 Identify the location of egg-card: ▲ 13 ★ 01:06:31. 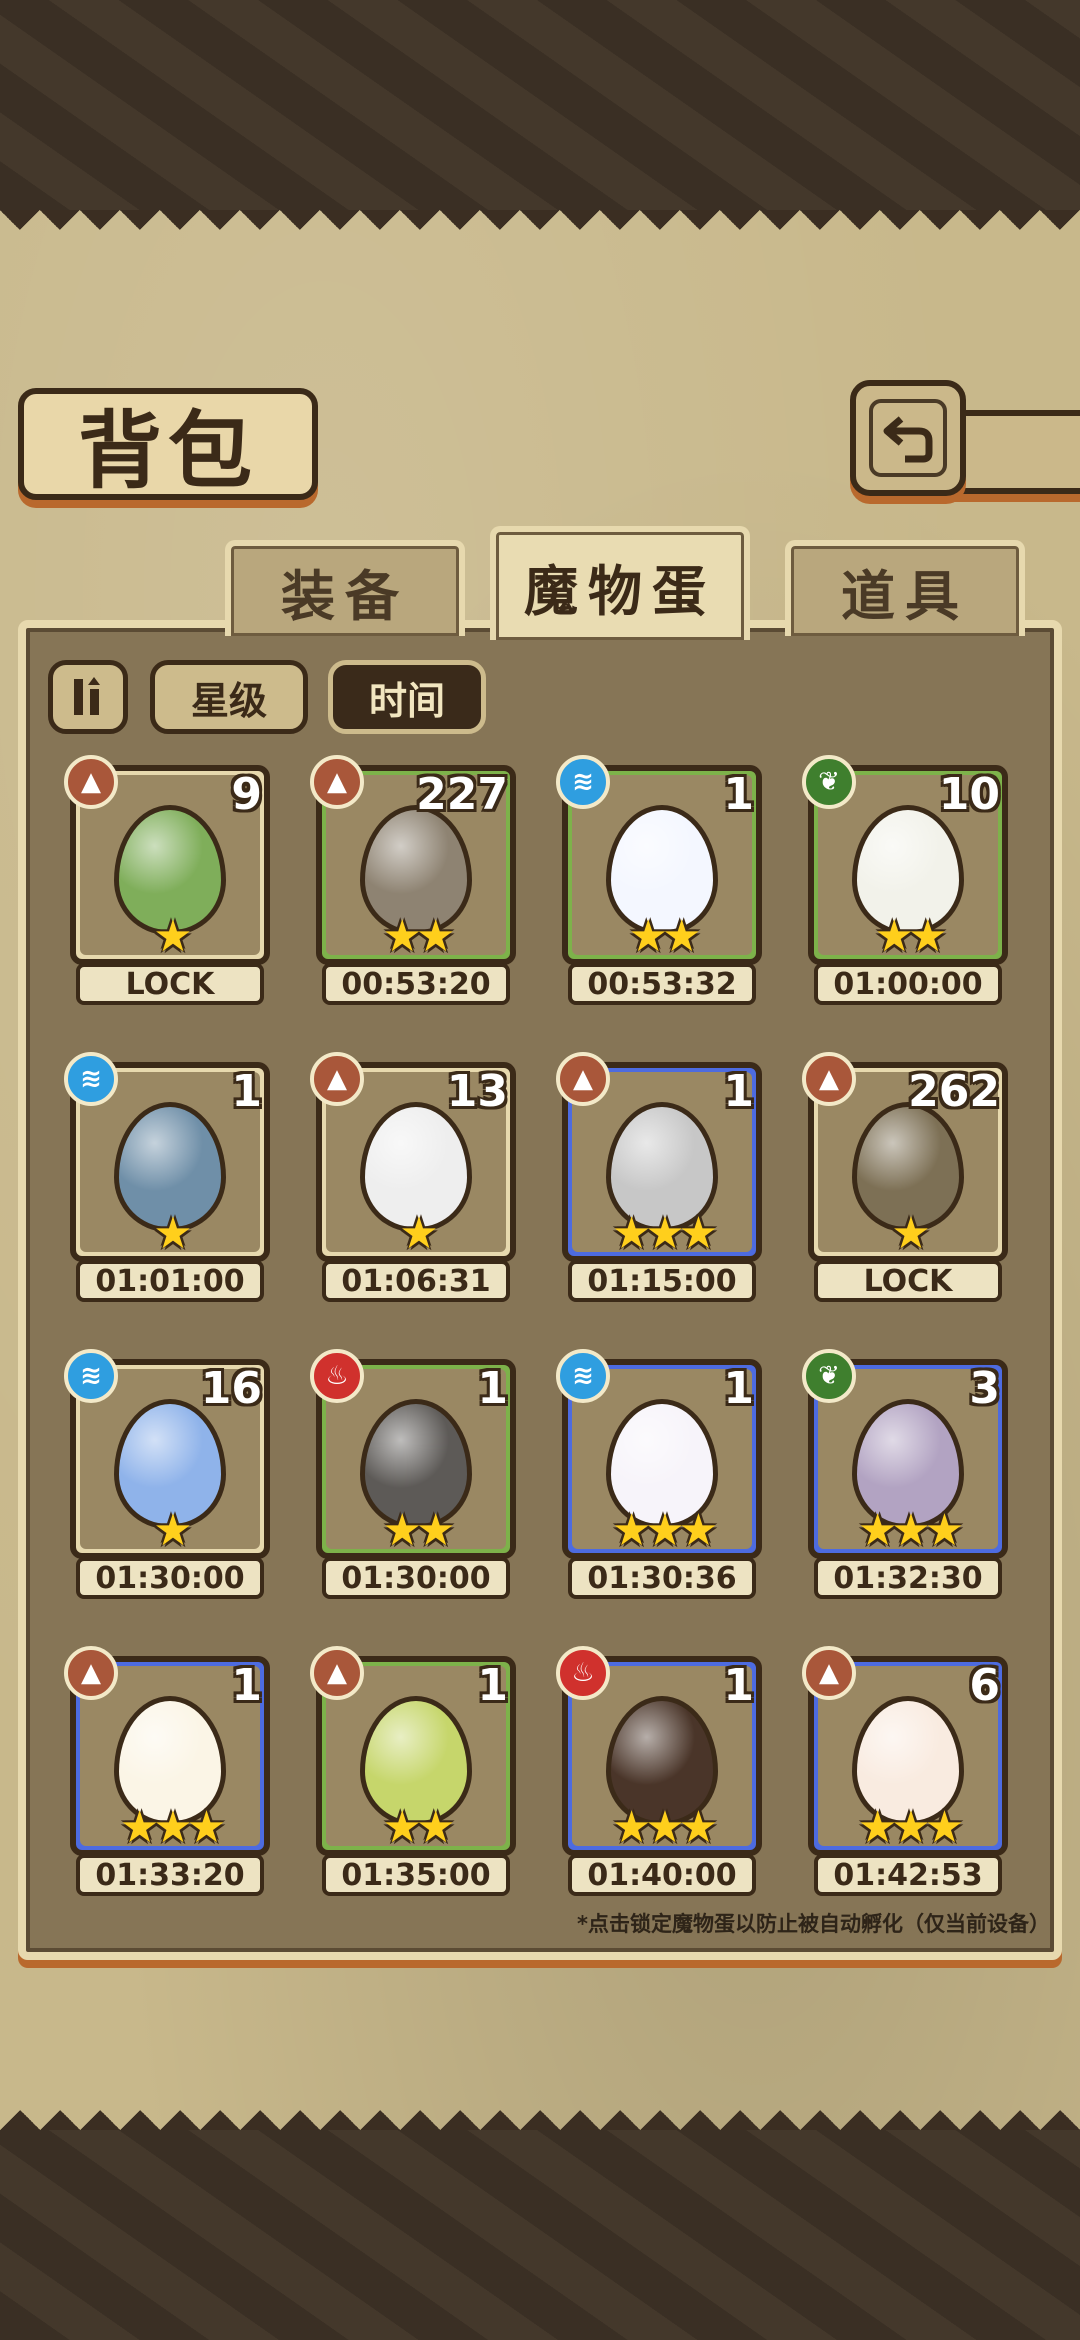
(413, 1177).